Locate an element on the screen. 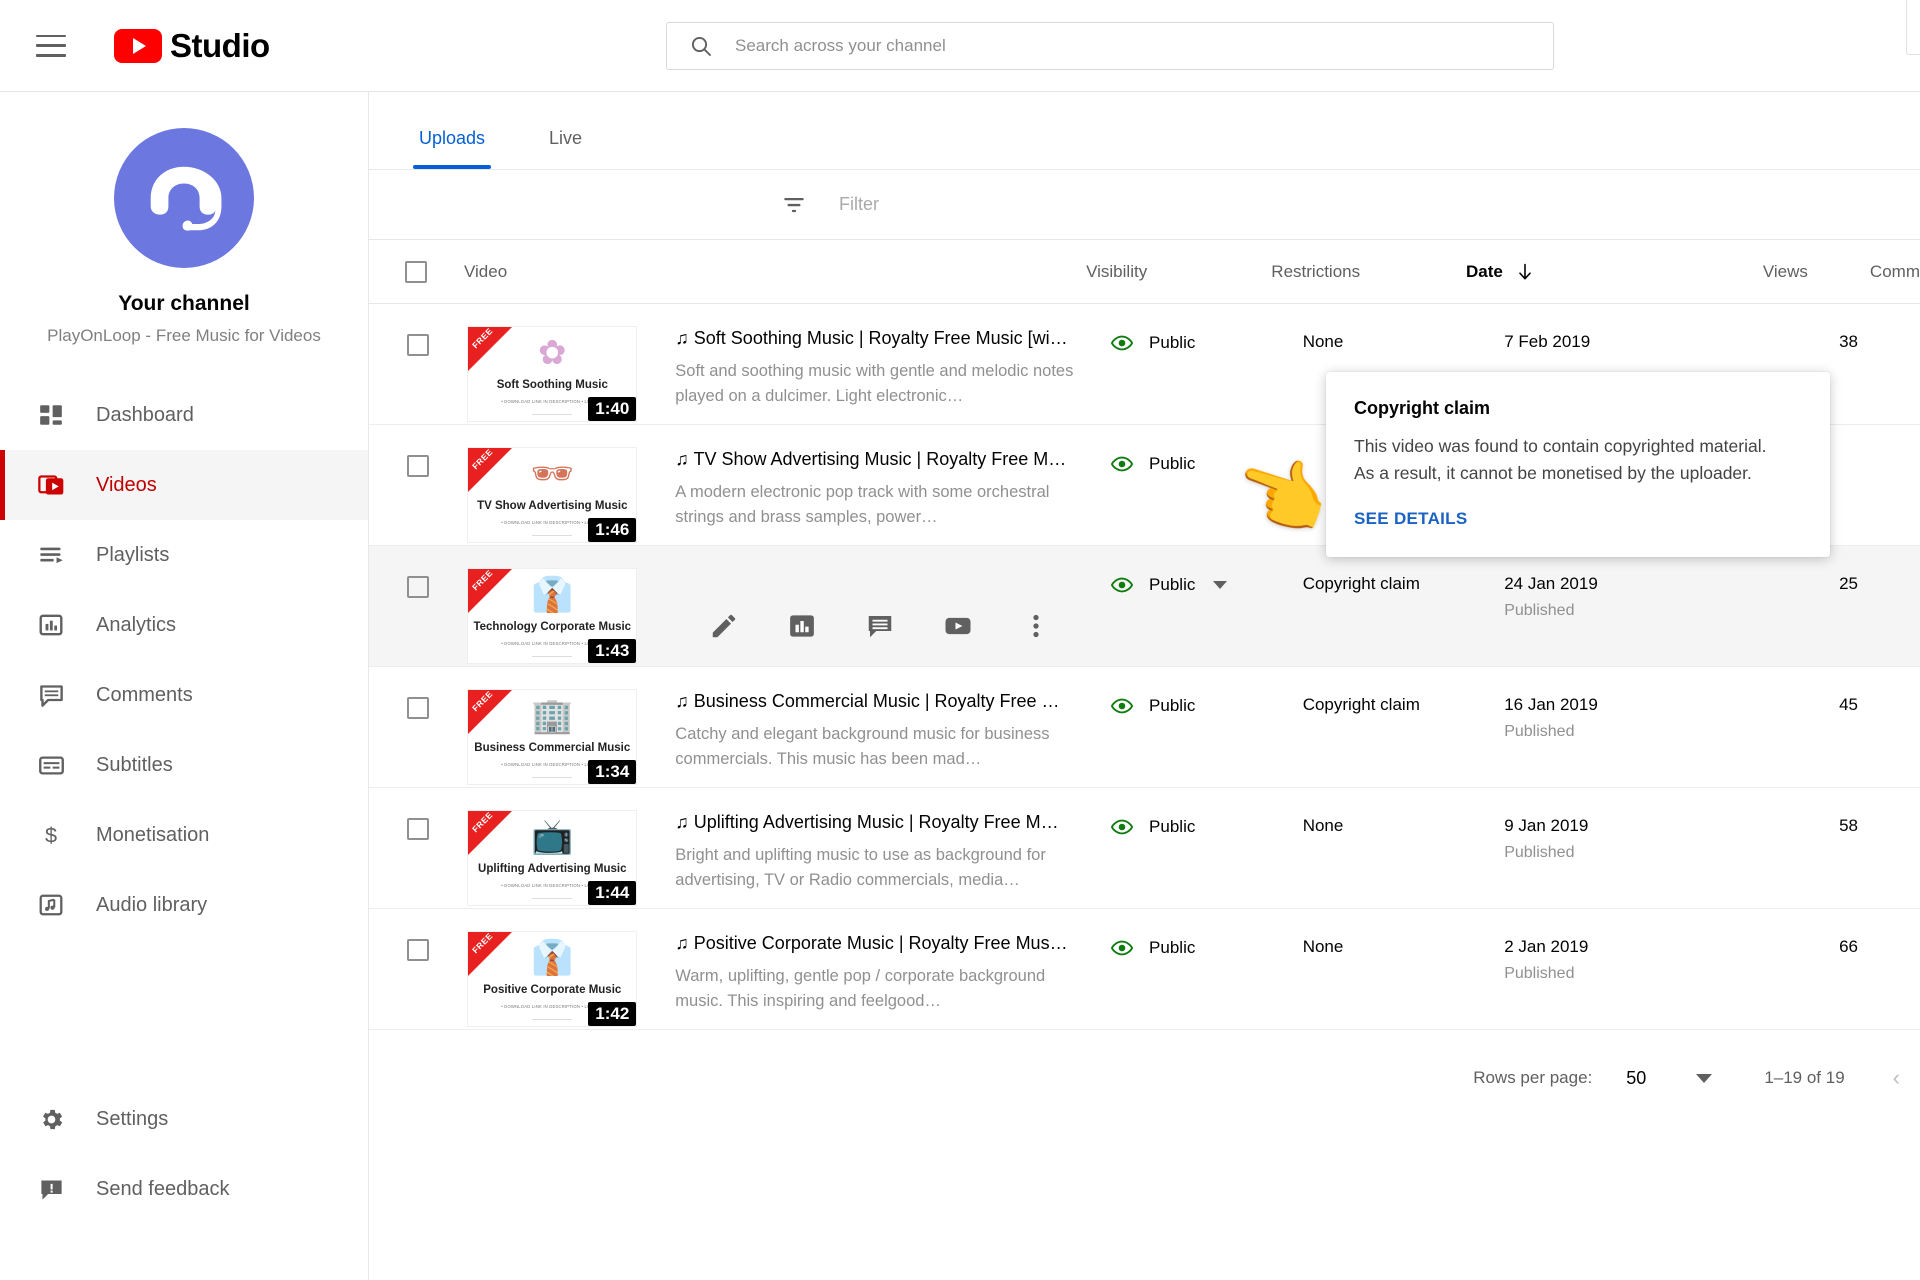 This screenshot has height=1280, width=1920. sidebar-item-audio-library: Audio library is located at coordinates (184, 905).